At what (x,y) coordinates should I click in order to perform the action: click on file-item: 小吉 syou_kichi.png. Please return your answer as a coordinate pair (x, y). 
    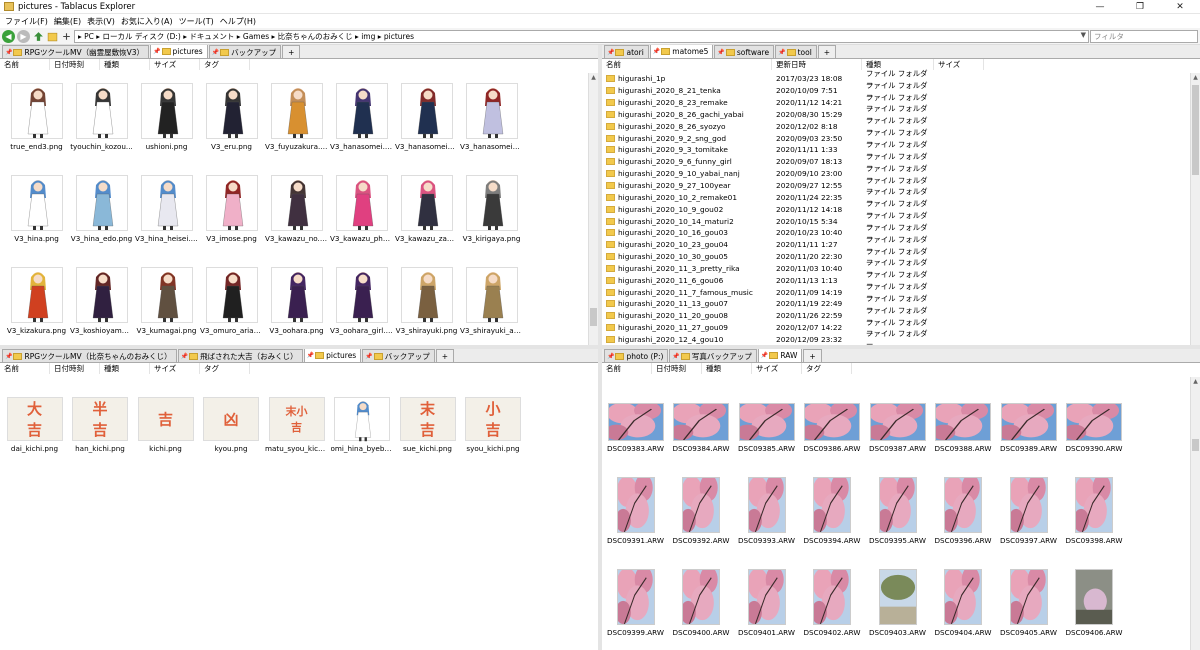
    Looking at the image, I should click on (493, 425).